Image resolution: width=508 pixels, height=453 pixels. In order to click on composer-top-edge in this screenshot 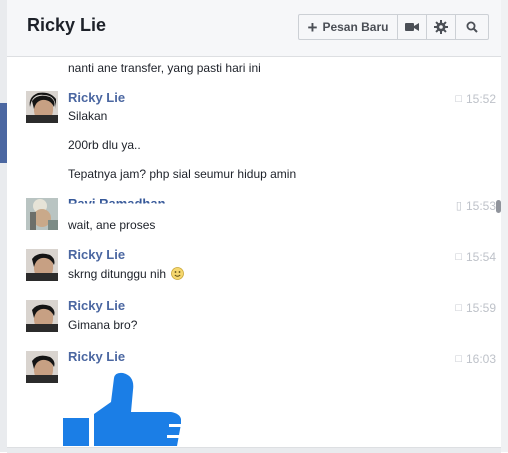, I will do `click(254, 450)`.